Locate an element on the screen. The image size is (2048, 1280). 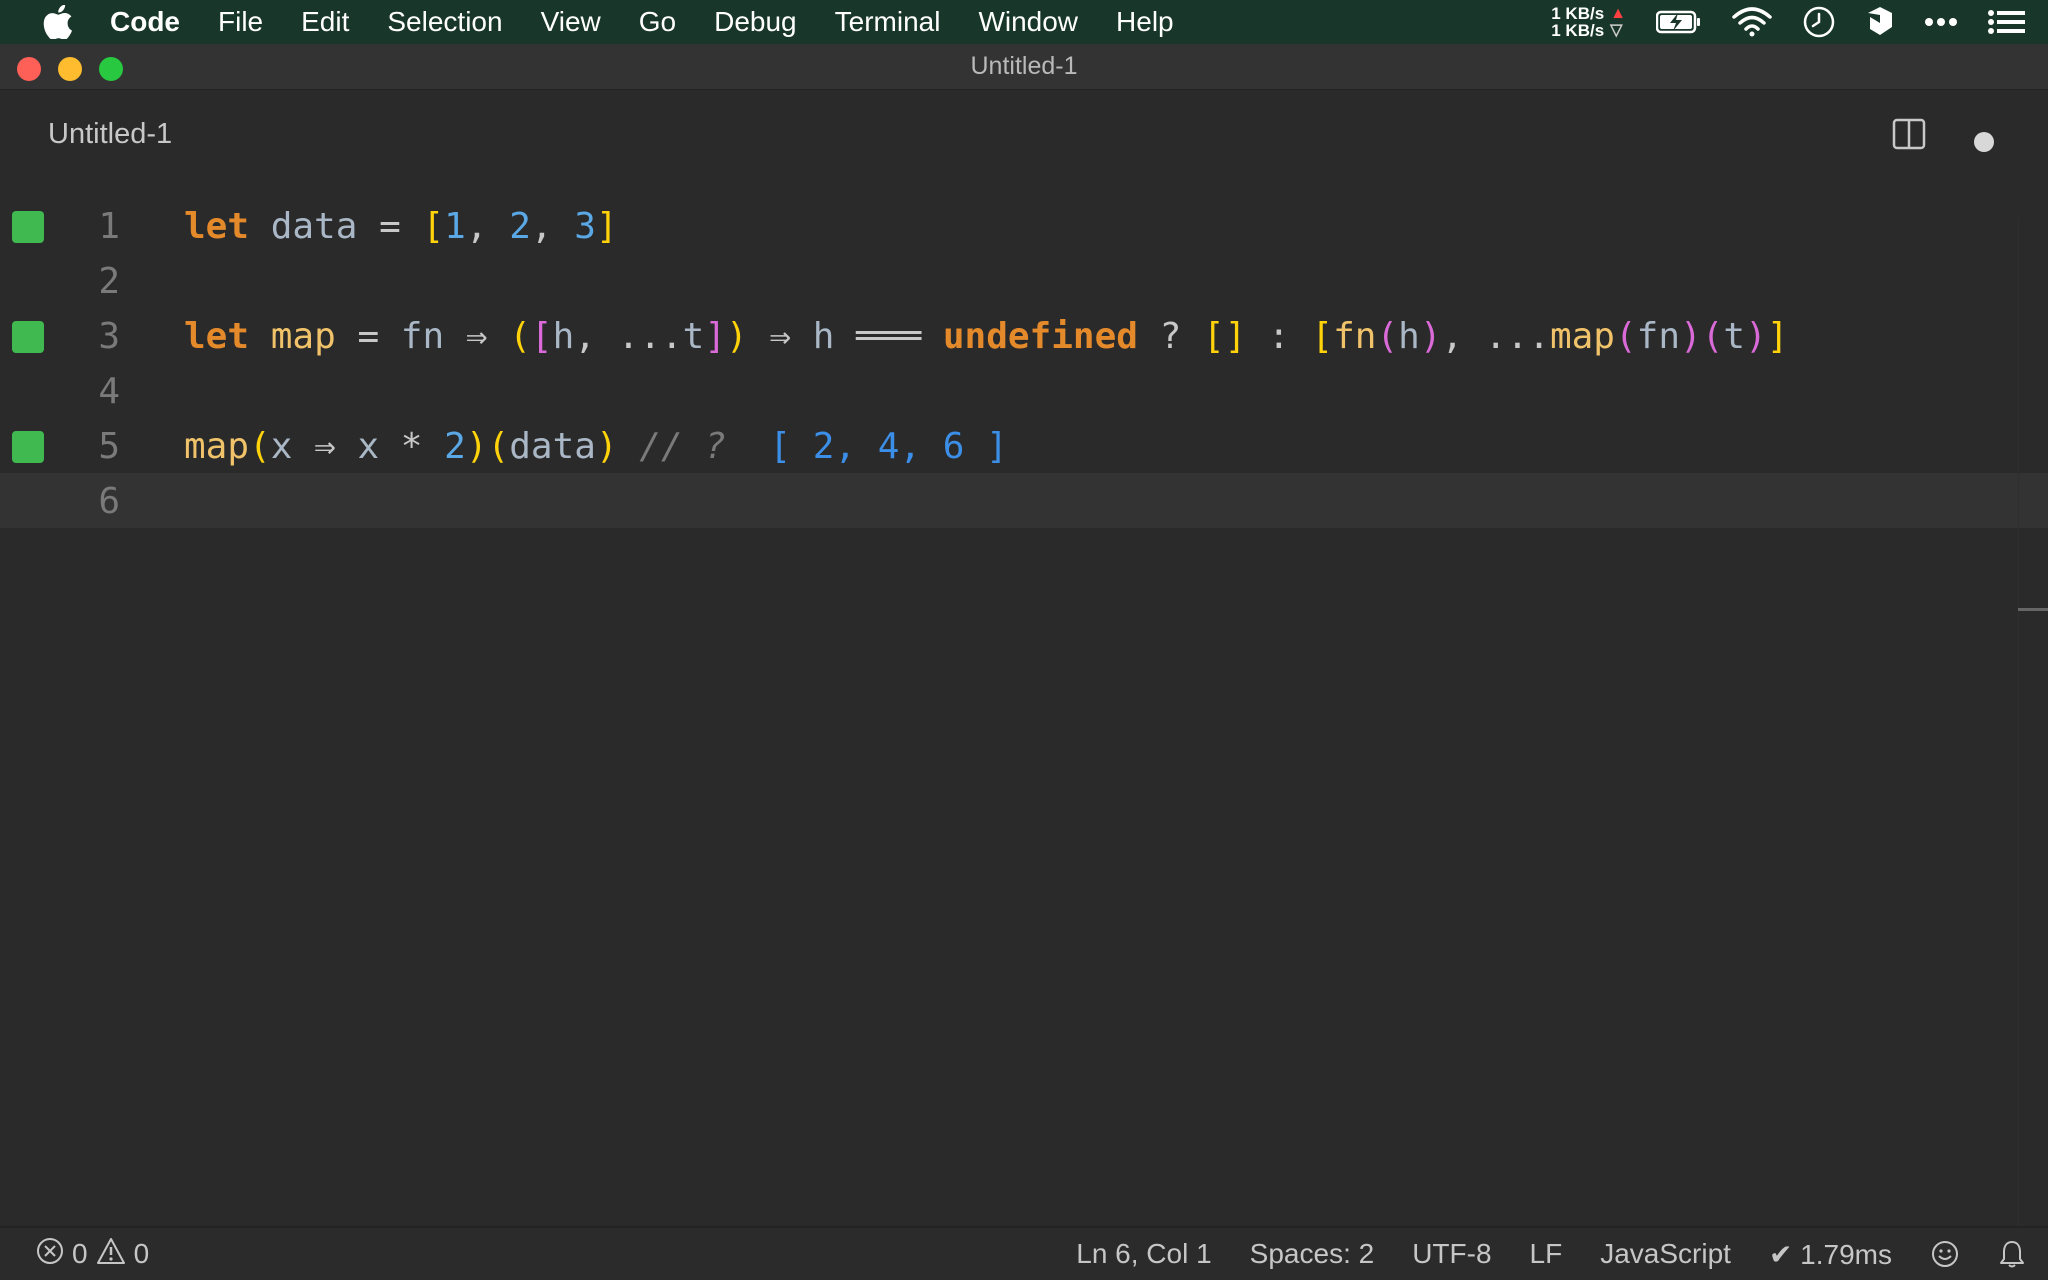
code-line: 4 is located at coordinates (1024, 390).